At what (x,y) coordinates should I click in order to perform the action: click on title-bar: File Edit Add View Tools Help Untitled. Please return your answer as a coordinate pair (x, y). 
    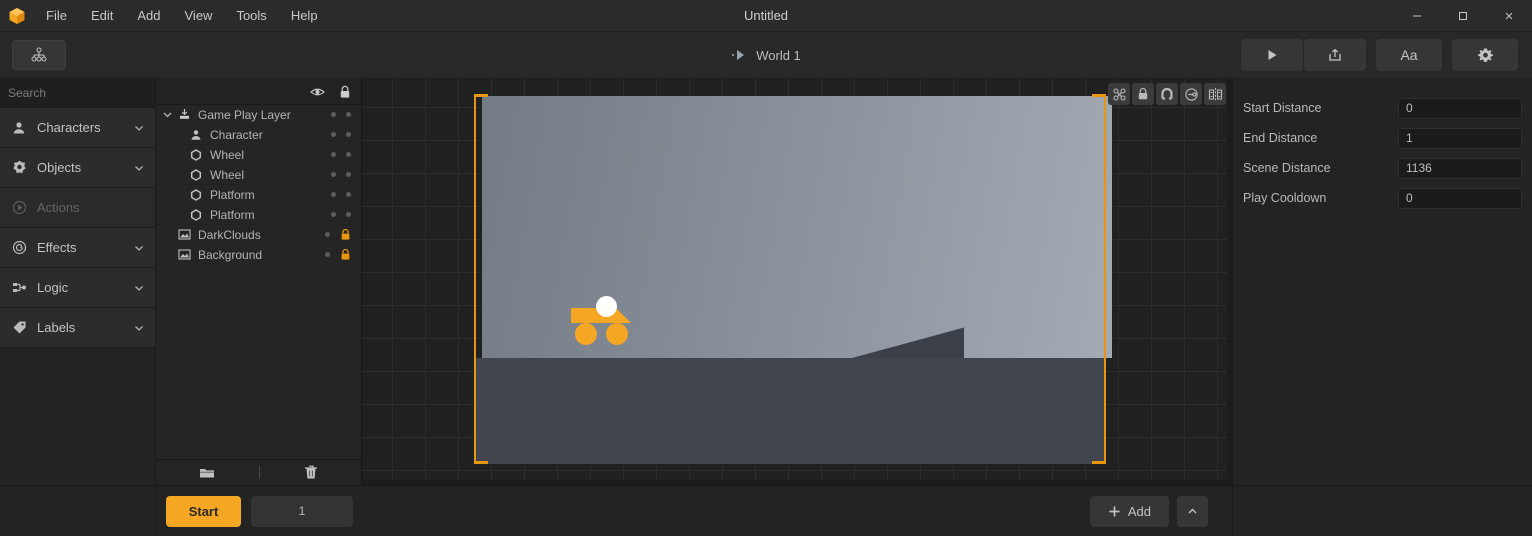
    Looking at the image, I should click on (766, 16).